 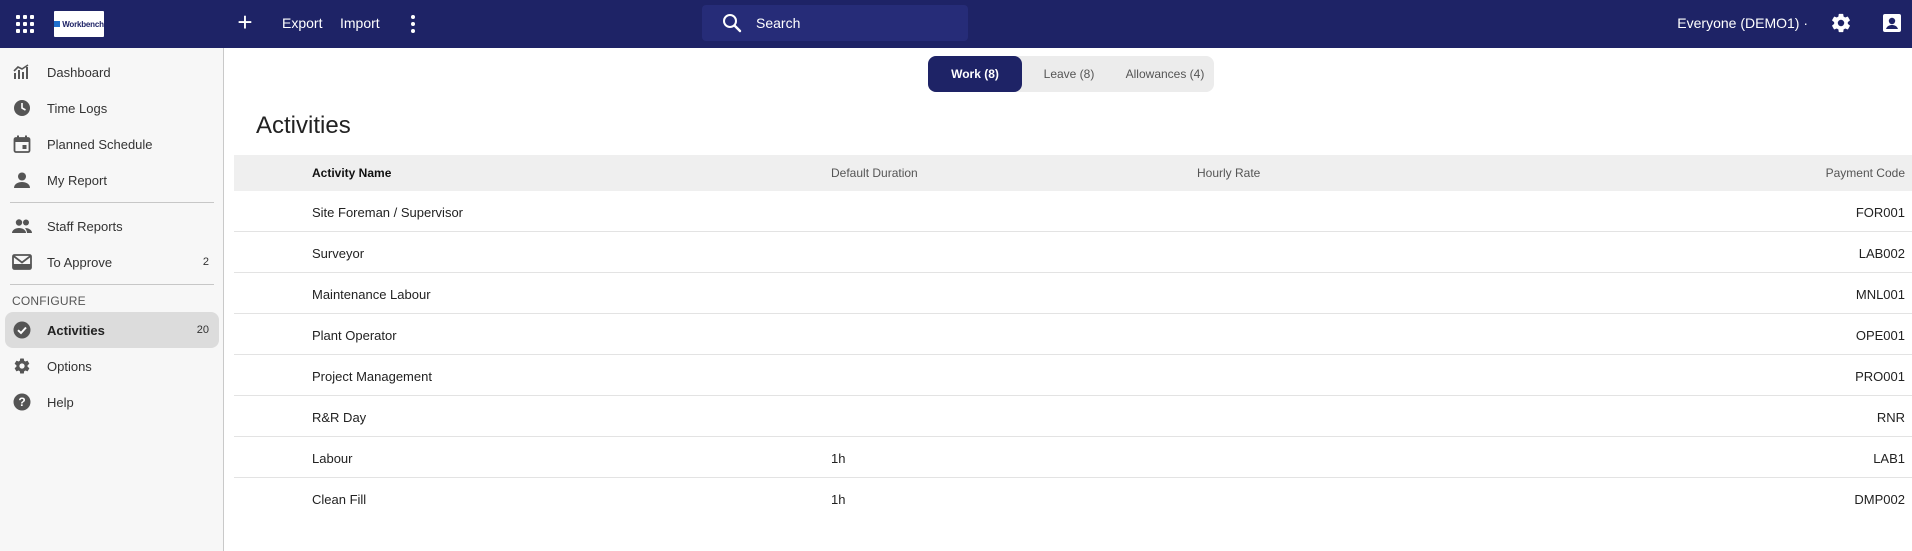 What do you see at coordinates (874, 173) in the screenshot?
I see `column-header-default-duration: Default Duration` at bounding box center [874, 173].